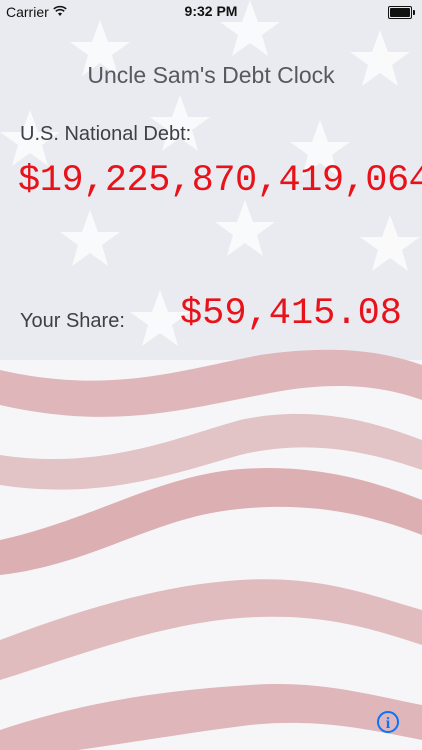 Image resolution: width=422 pixels, height=750 pixels. Describe the element at coordinates (106, 134) in the screenshot. I see `national-debt-label: U.S. National Debt:` at that location.